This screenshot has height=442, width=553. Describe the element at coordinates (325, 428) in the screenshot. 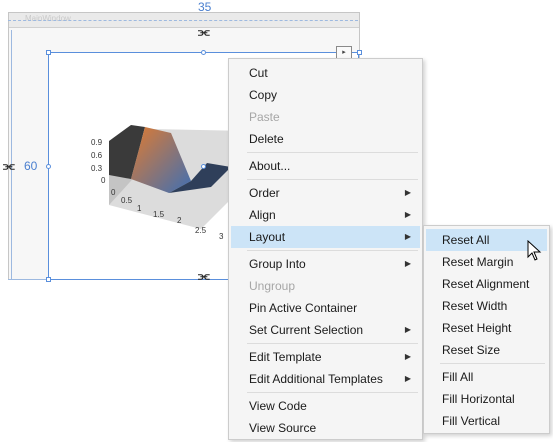

I see `menu-item-view-source: View Source` at that location.